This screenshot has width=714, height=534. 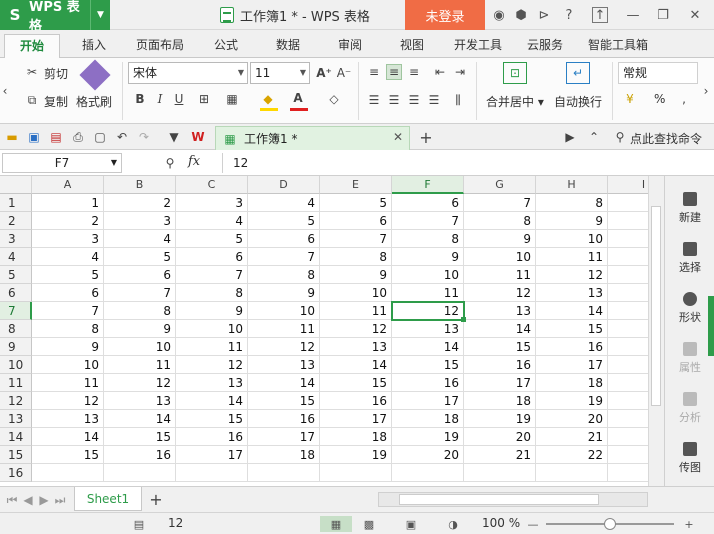 I want to click on row-header: 9, so click(x=16, y=347).